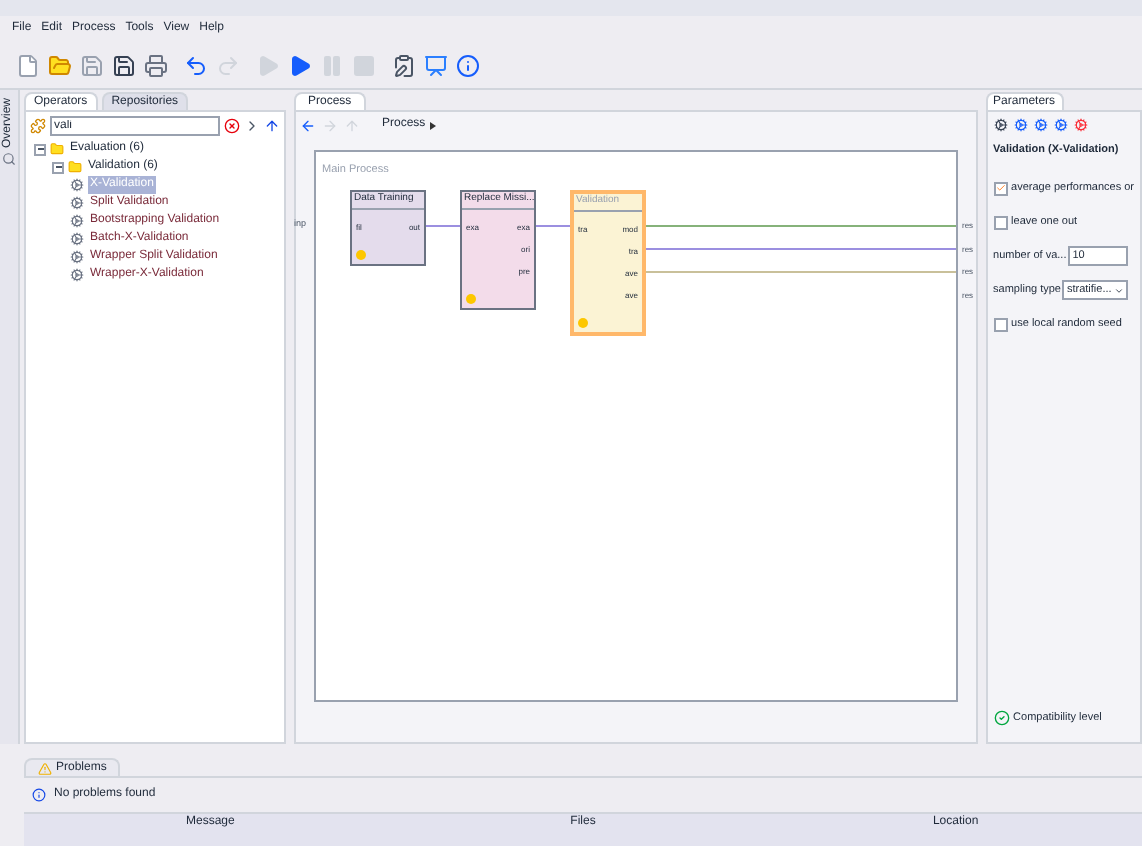 This screenshot has width=1142, height=846. What do you see at coordinates (9, 159) in the screenshot?
I see `search-icon` at bounding box center [9, 159].